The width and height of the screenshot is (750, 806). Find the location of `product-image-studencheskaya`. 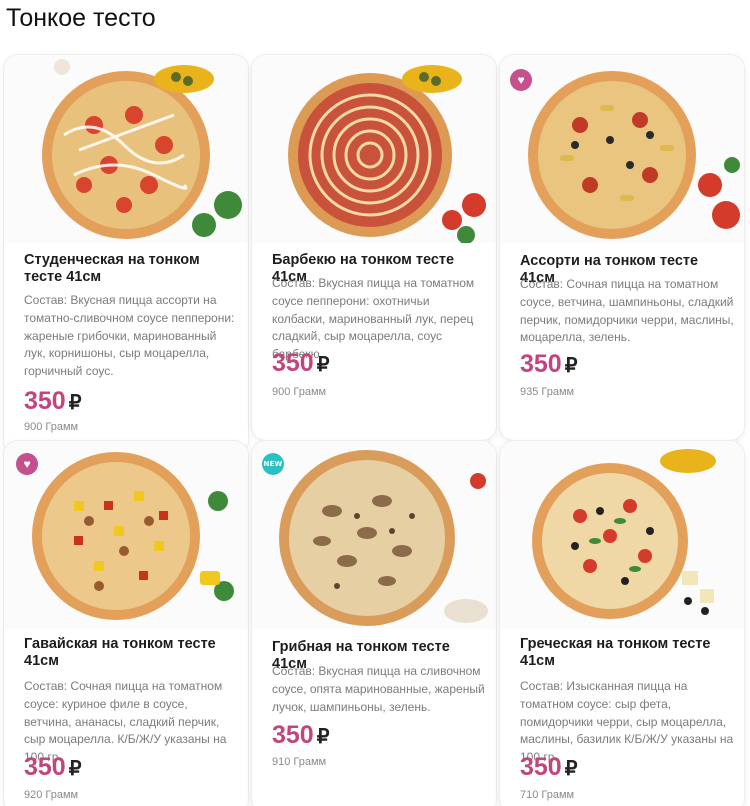

product-image-studencheskaya is located at coordinates (126, 149).